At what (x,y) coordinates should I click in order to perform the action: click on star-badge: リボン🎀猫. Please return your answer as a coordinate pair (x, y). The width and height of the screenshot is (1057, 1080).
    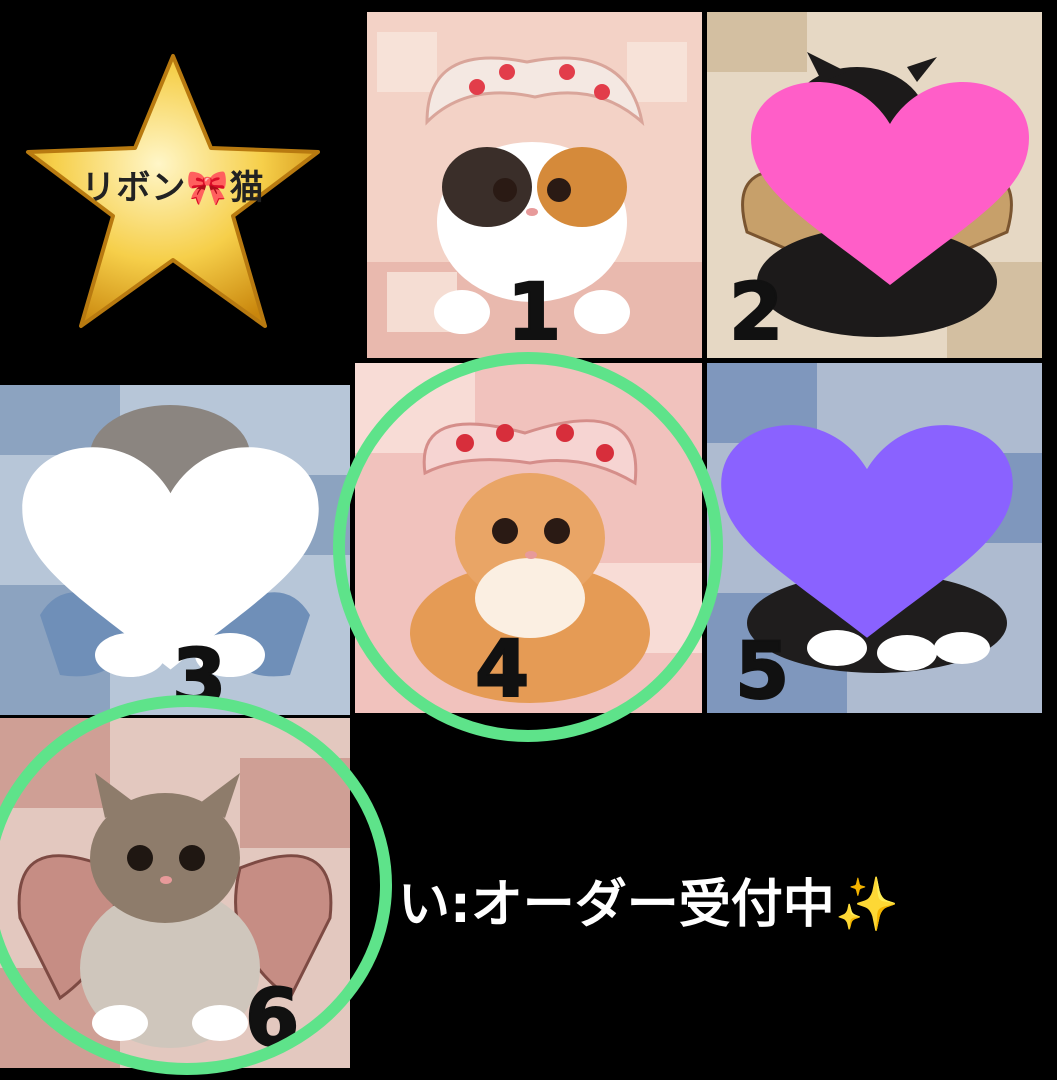
    Looking at the image, I should click on (173, 193).